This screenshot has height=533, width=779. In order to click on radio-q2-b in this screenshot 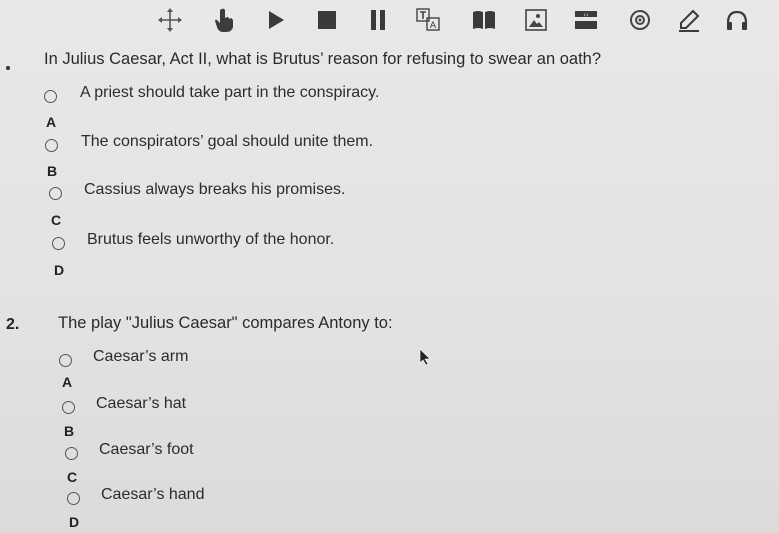, I will do `click(68, 407)`.